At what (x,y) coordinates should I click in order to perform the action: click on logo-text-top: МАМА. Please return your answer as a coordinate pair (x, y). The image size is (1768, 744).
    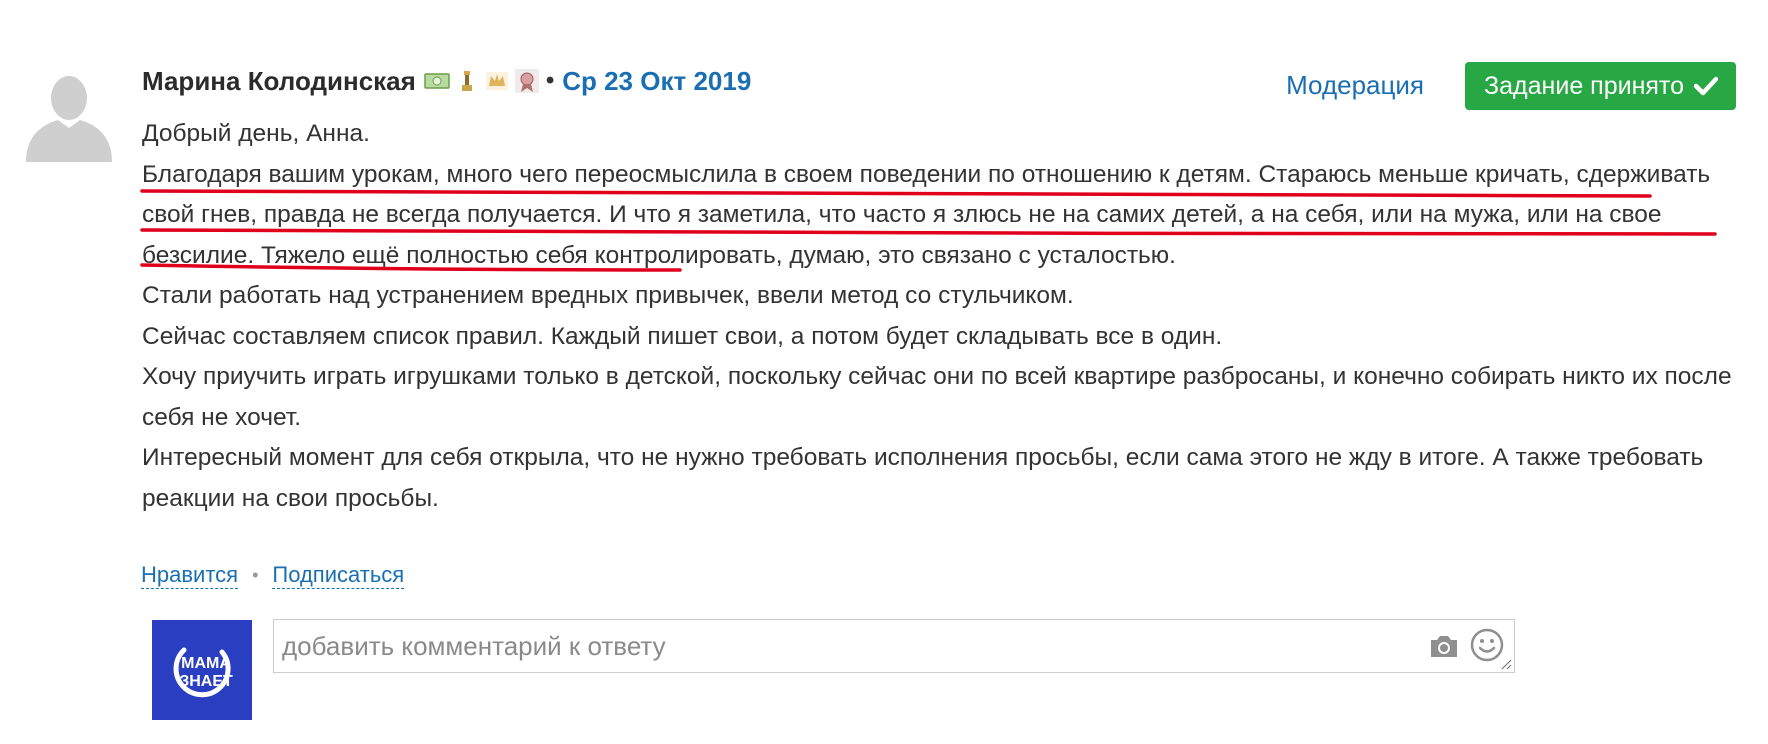
    Looking at the image, I should click on (206, 663).